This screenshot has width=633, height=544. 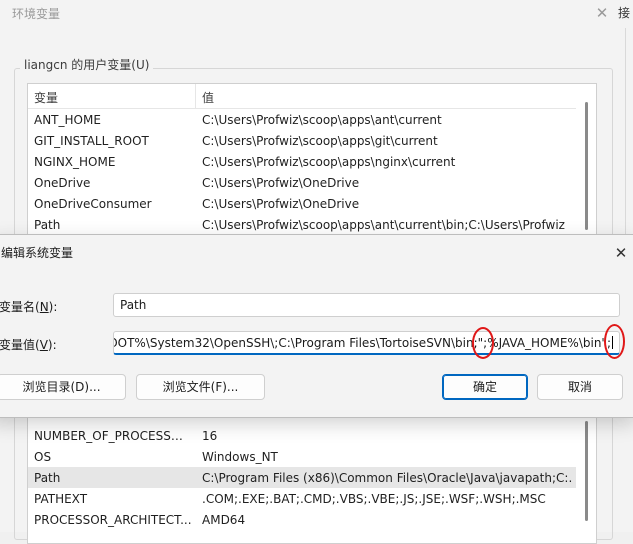 I want to click on variable-name: NUMBER_OF_PROCESSORS, so click(x=113, y=436).